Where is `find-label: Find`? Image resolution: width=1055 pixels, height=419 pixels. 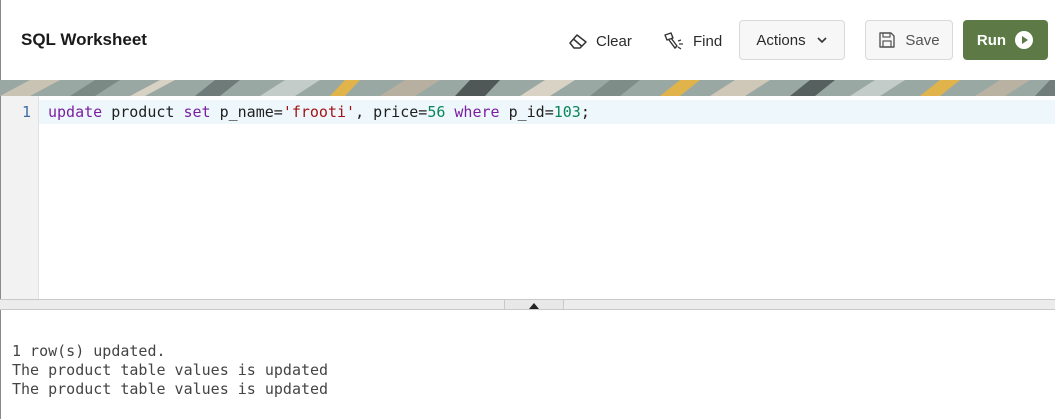
find-label: Find is located at coordinates (708, 41).